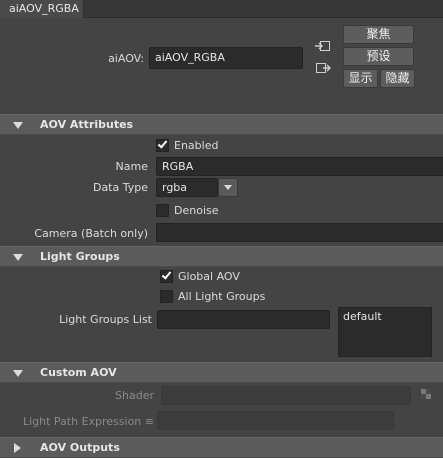 This screenshot has width=443, height=458. What do you see at coordinates (286, 395) in the screenshot?
I see `shader-field` at bounding box center [286, 395].